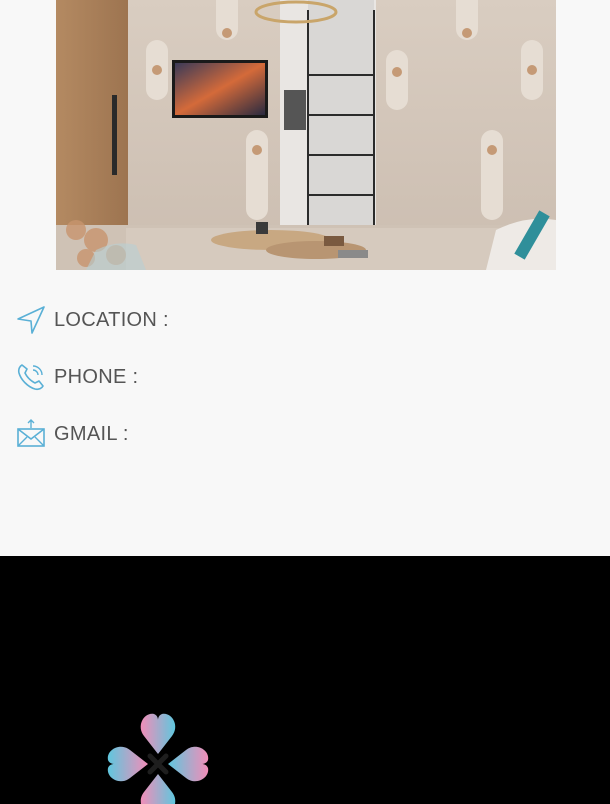  I want to click on gmail-label: GMAIL :, so click(91, 433).